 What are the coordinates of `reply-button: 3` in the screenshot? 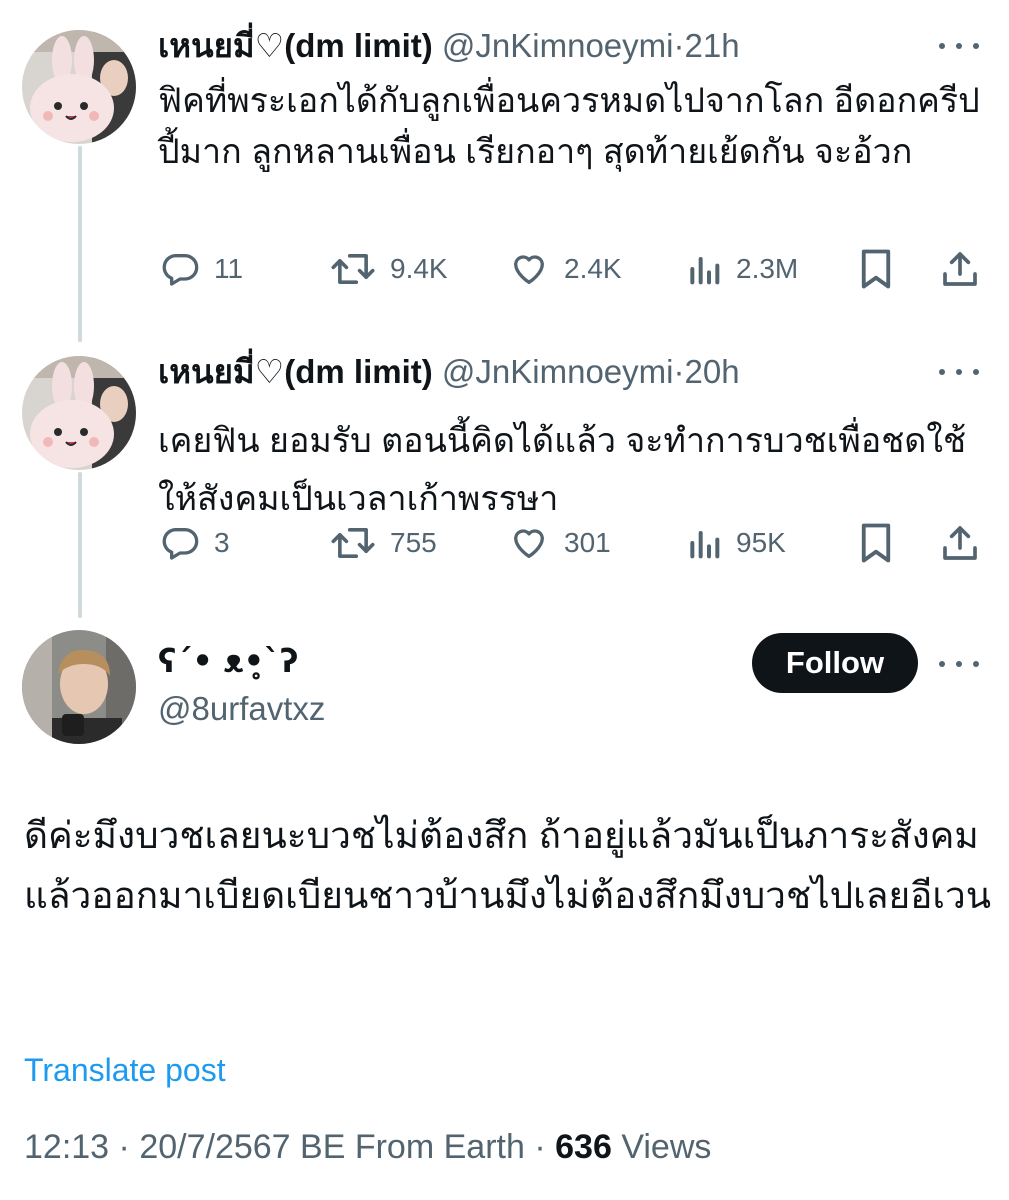 It's located at (195, 543).